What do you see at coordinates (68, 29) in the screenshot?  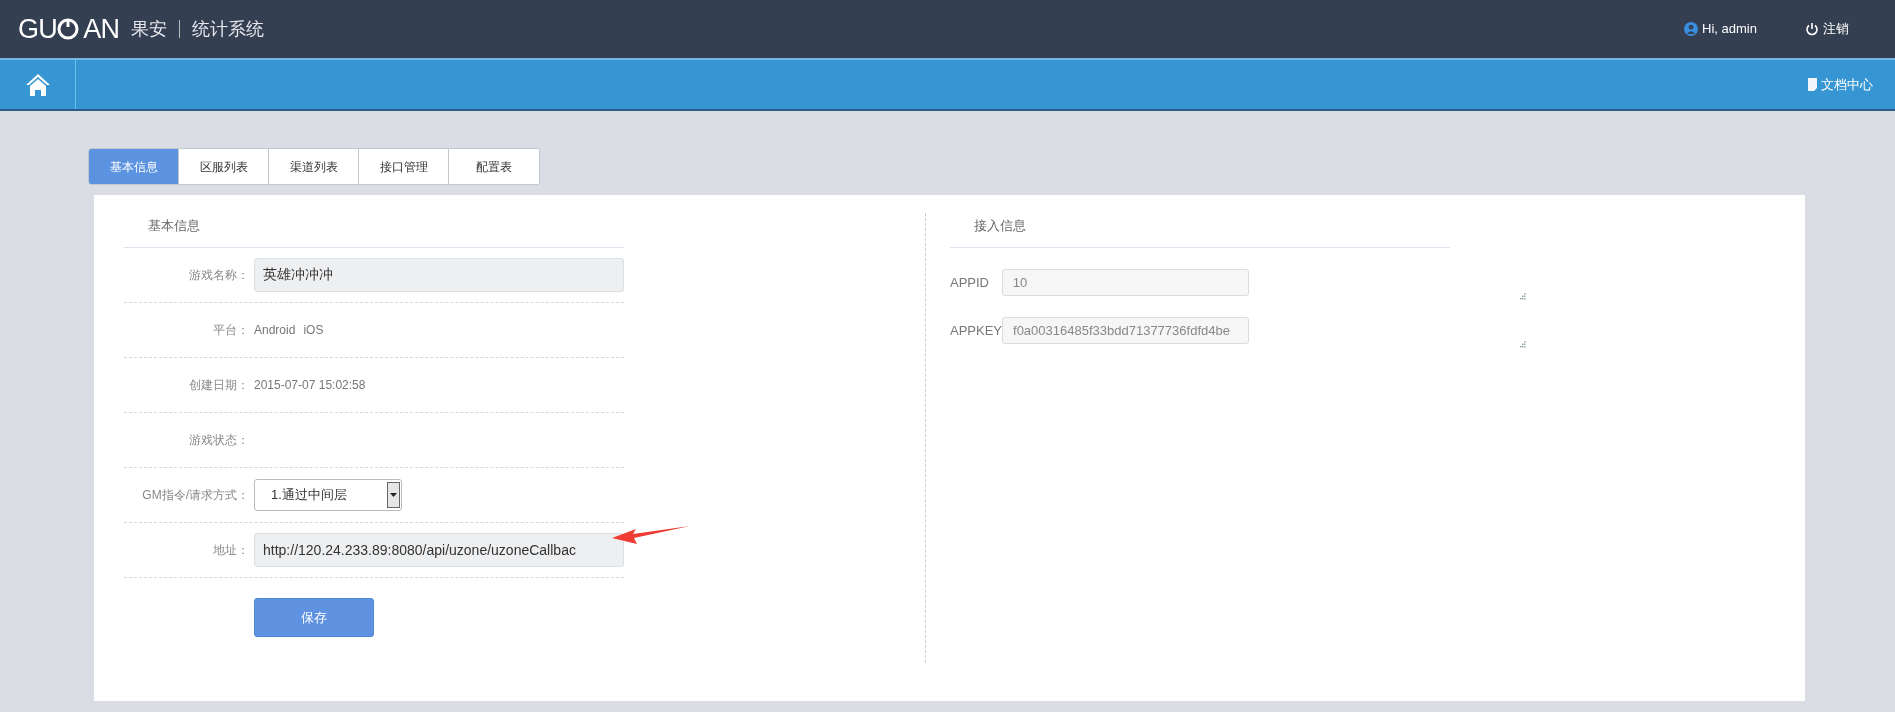 I see `logo-mark-icon` at bounding box center [68, 29].